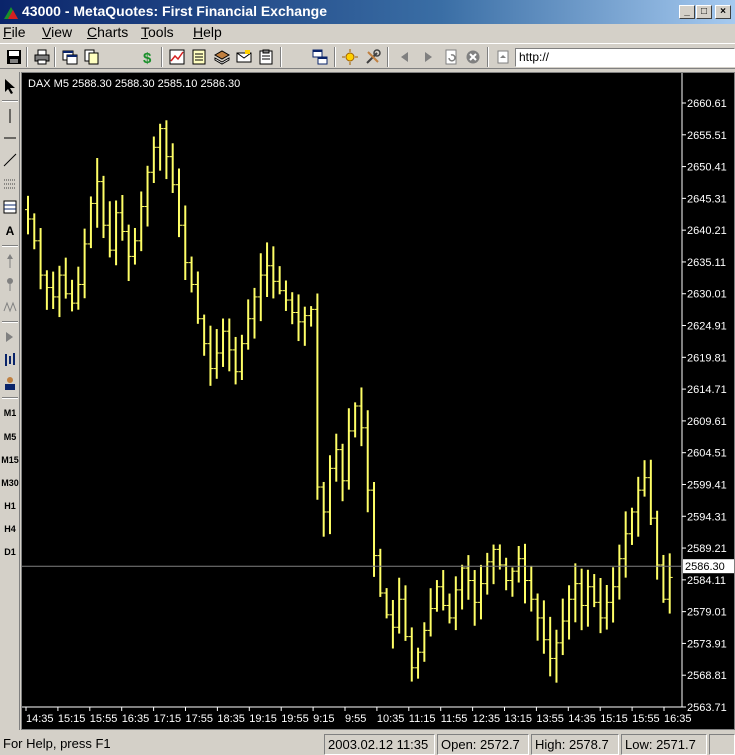 Image resolution: width=735 pixels, height=755 pixels. What do you see at coordinates (373, 57) in the screenshot?
I see `options-button` at bounding box center [373, 57].